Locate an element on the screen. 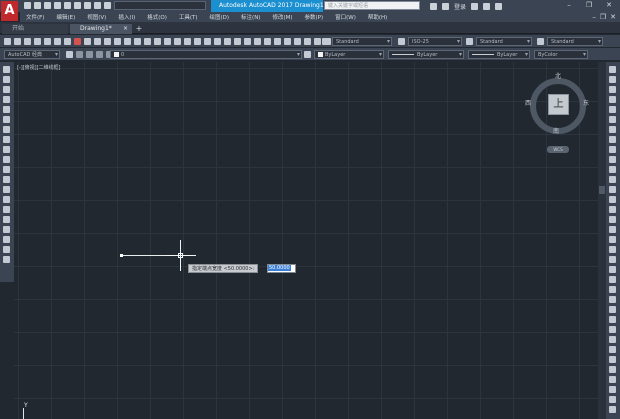  tool-palettes-icon is located at coordinates (207, 41).